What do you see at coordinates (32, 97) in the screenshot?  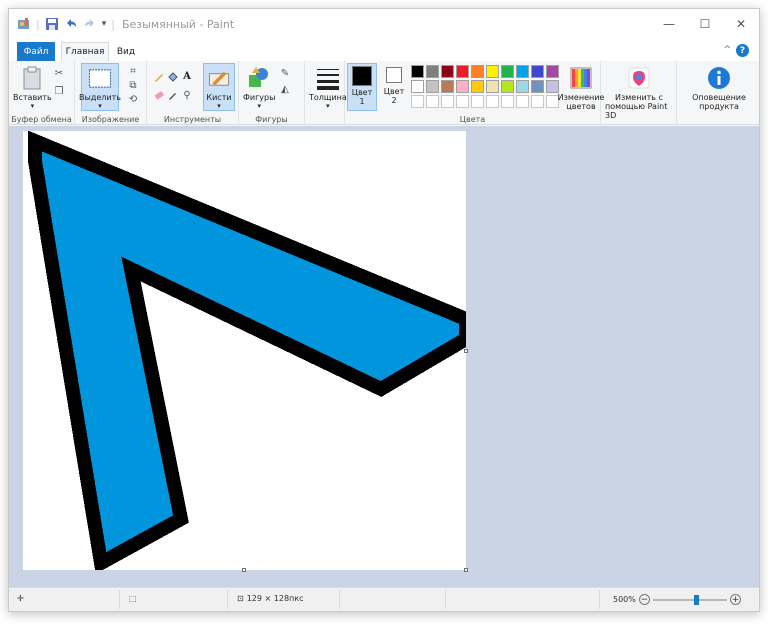 I see `paste-label: Вставить` at bounding box center [32, 97].